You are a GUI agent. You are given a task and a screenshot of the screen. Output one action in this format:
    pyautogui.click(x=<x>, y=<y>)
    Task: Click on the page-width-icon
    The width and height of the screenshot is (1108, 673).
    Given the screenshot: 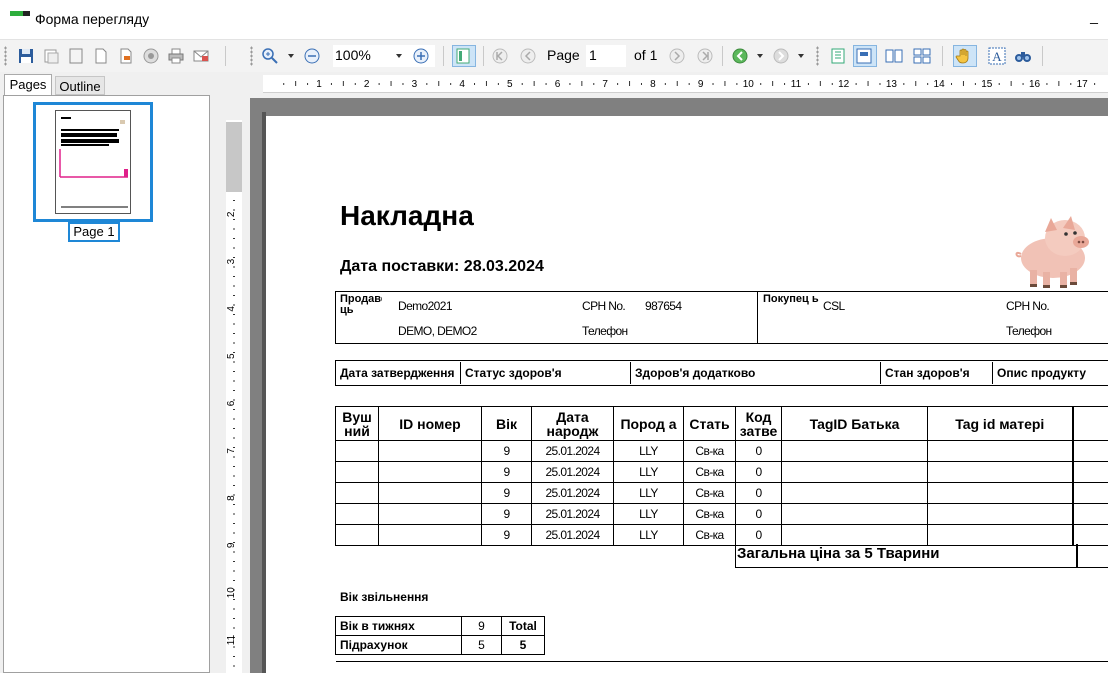 What is the action you would take?
    pyautogui.click(x=865, y=56)
    